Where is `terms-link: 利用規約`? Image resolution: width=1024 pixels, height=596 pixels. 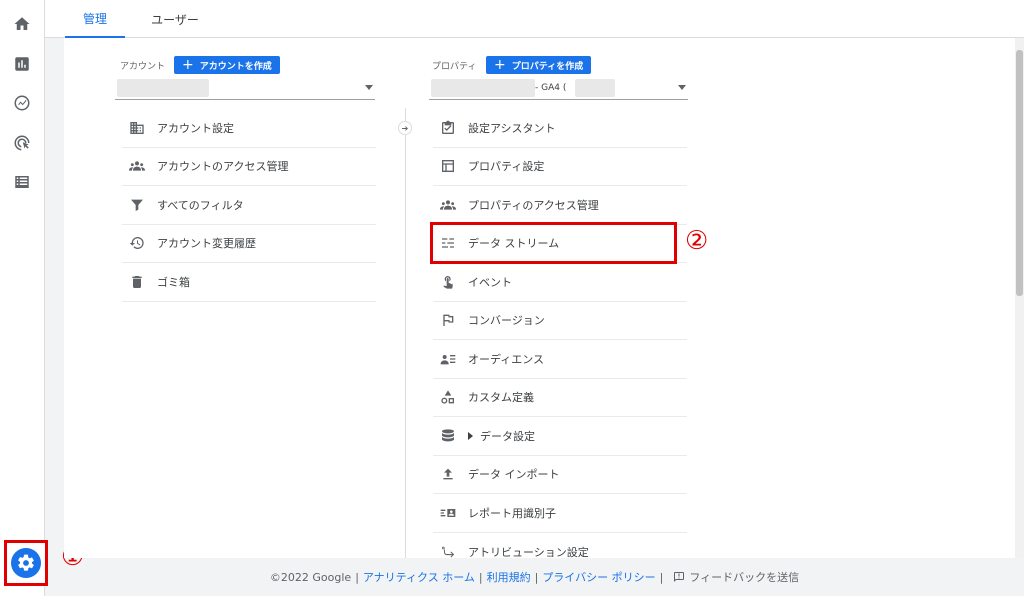
terms-link: 利用規約 is located at coordinates (509, 577).